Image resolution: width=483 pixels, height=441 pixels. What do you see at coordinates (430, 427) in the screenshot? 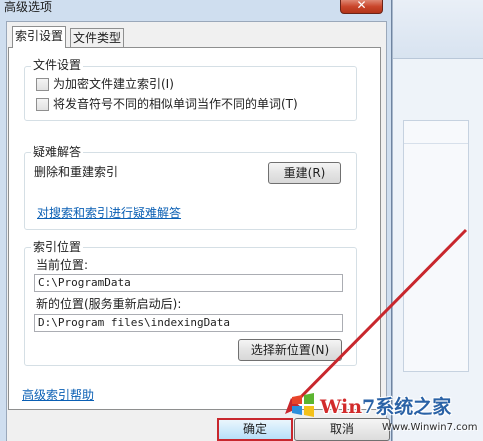
I see `watermark-url: Www.Winwin7.com` at bounding box center [430, 427].